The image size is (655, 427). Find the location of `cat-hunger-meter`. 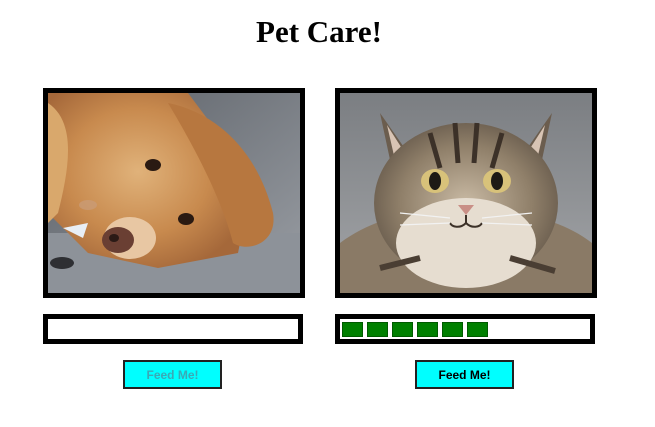

cat-hunger-meter is located at coordinates (465, 329).